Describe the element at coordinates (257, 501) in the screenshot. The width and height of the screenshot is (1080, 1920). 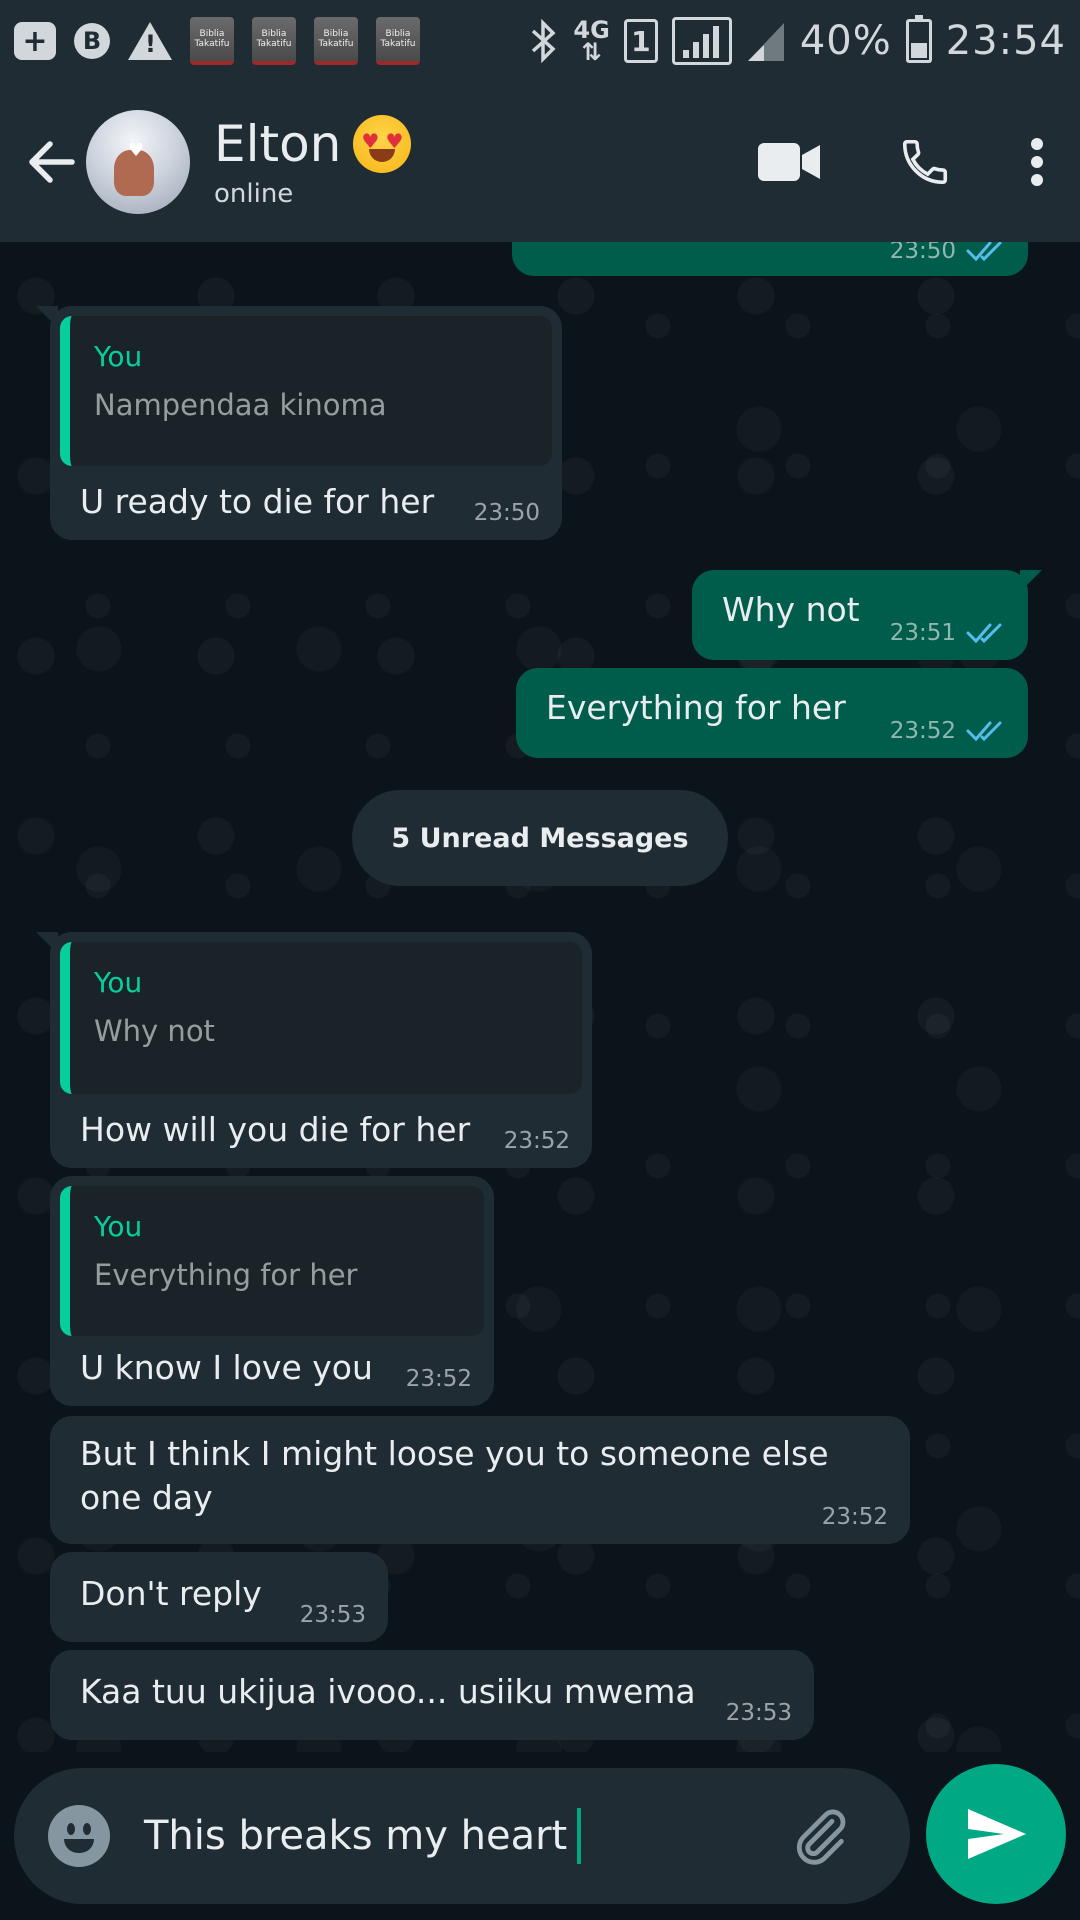
I see `message-text: U ready to die for her` at that location.